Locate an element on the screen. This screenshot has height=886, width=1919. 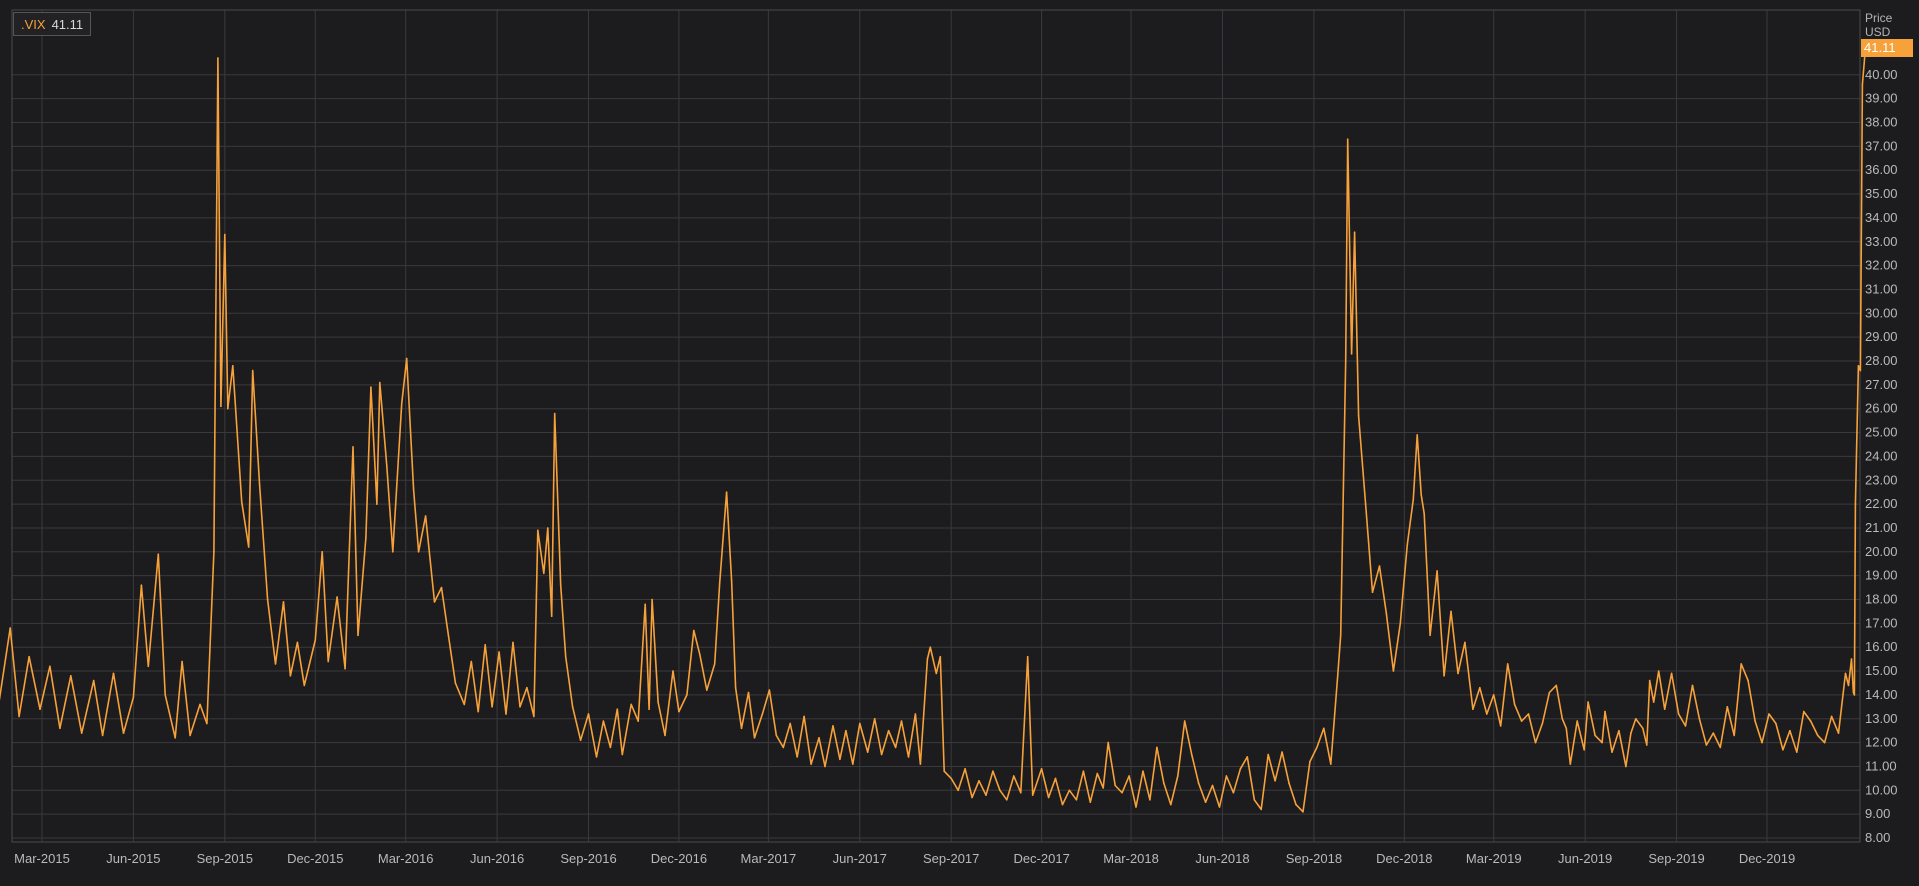
y-tick-label: 38.00 is located at coordinates (1881, 122).